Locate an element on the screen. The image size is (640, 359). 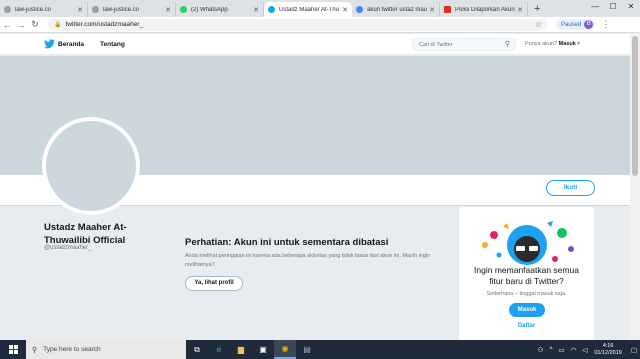
task-view-icon: ⧉ is located at coordinates (197, 349).